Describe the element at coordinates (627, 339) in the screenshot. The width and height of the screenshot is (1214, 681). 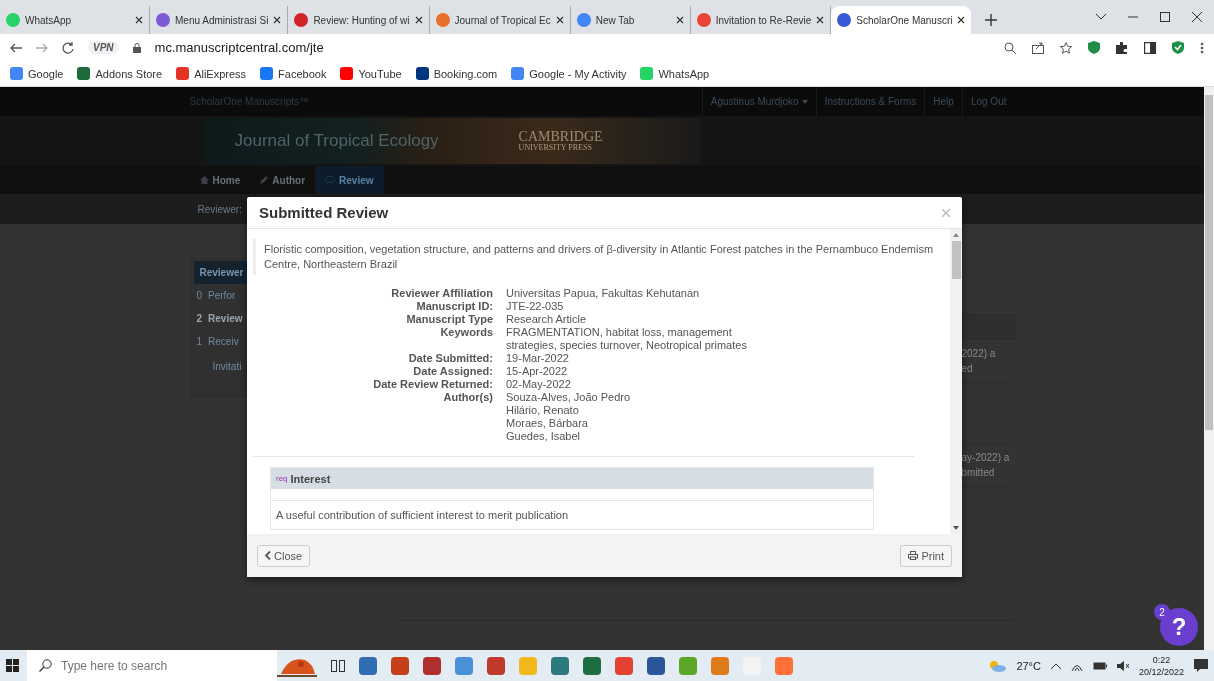
I see `detail-value: FRAGMENTATION, habitat loss, management strategies, species turnover, Neotropical primates` at that location.